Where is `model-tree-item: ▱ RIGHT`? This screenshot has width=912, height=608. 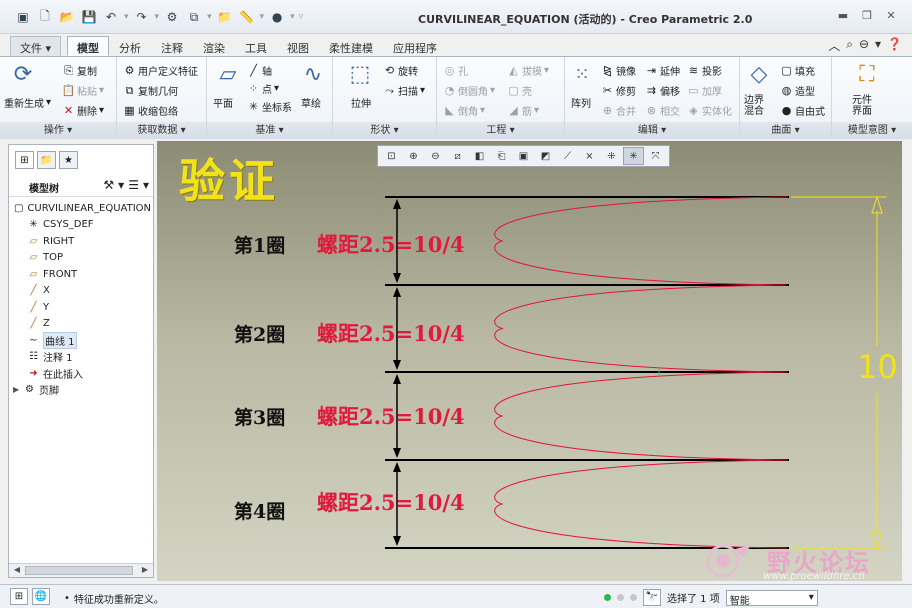 model-tree-item: ▱ RIGHT is located at coordinates (82, 241).